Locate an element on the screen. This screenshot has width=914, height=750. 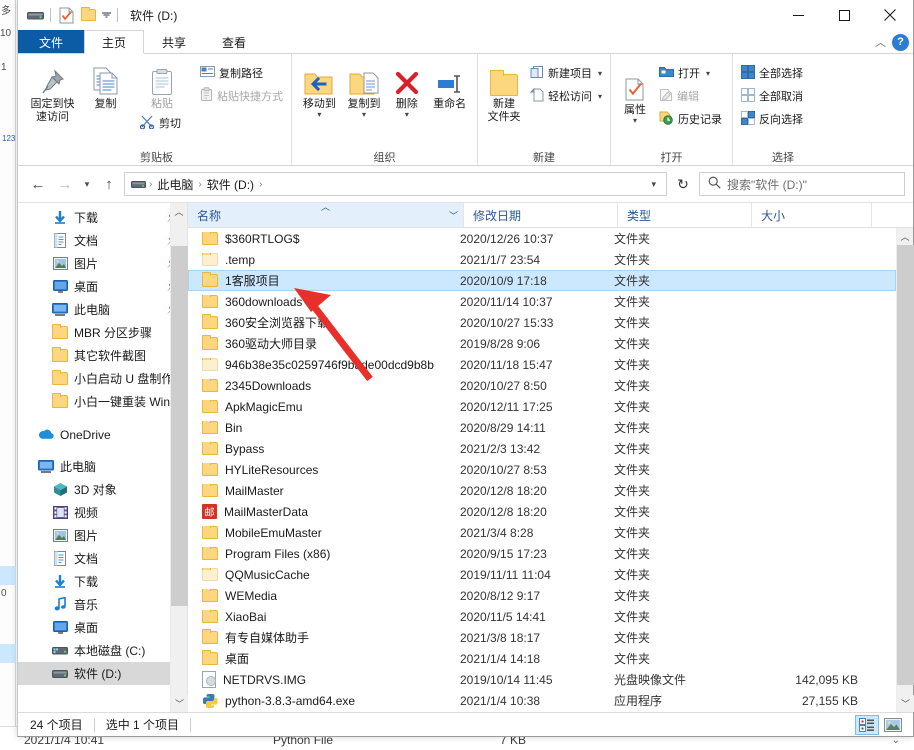
new-folder-icon is located at coordinates (88, 15).